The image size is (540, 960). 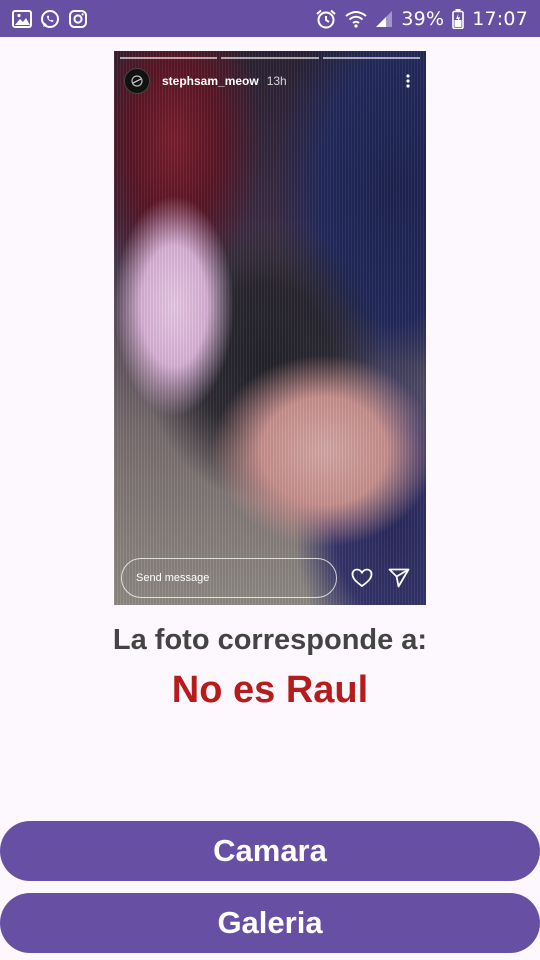 I want to click on send-message-field: Send message, so click(x=229, y=578).